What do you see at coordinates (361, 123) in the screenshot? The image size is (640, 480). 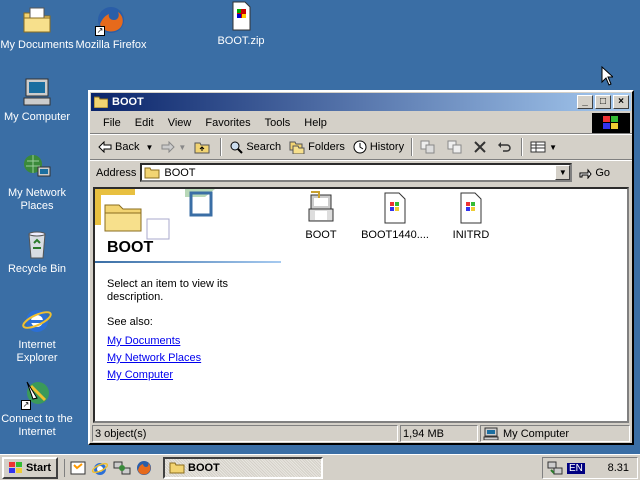 I see `menu-bar: File Edit View Favorites Tools Help` at bounding box center [361, 123].